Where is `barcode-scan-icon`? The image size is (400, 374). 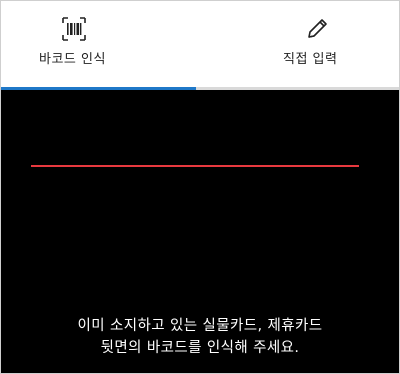
barcode-scan-icon is located at coordinates (74, 29).